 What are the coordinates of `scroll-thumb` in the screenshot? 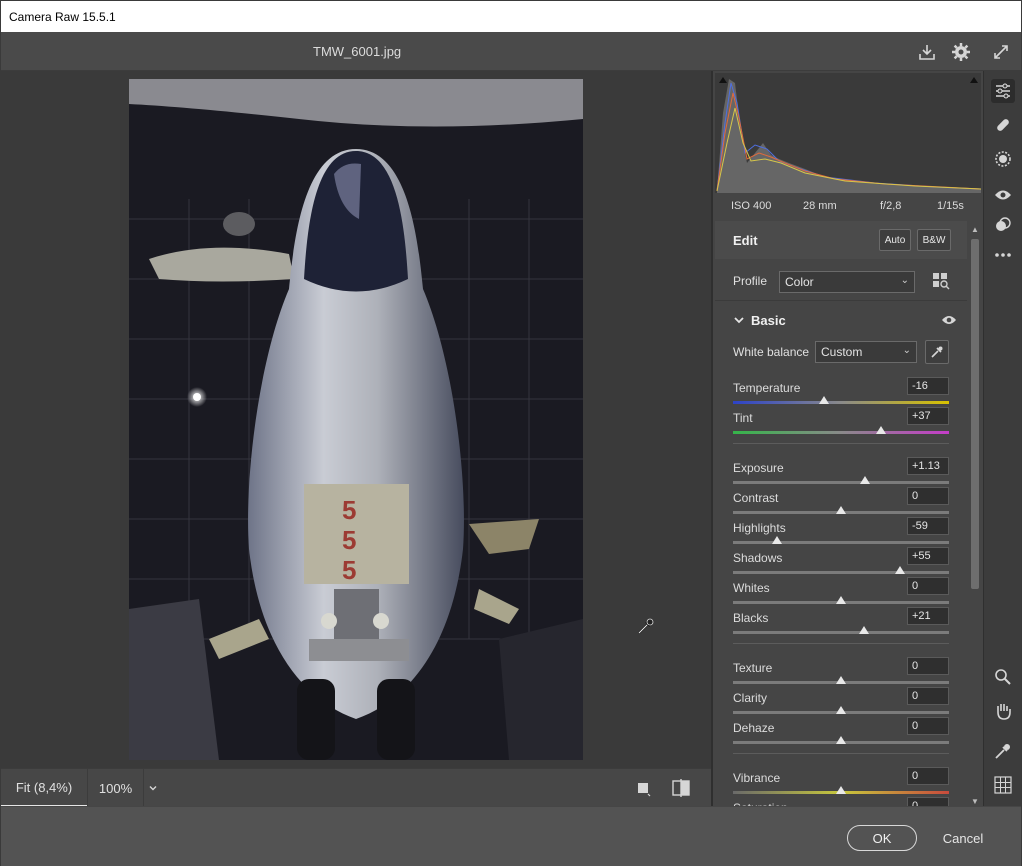 It's located at (975, 414).